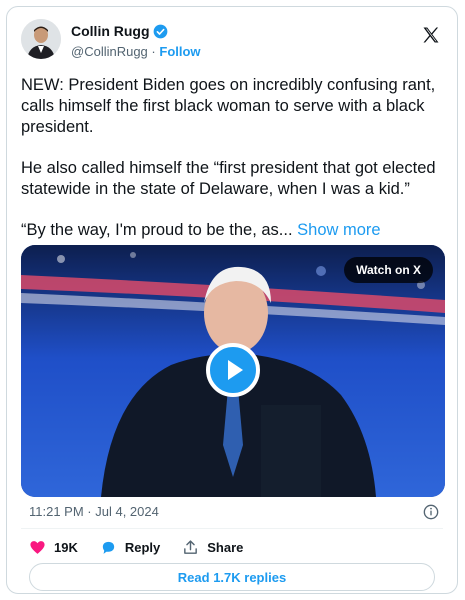 This screenshot has height=600, width=465. What do you see at coordinates (109, 51) in the screenshot?
I see `author-handle: @CollinRugg` at bounding box center [109, 51].